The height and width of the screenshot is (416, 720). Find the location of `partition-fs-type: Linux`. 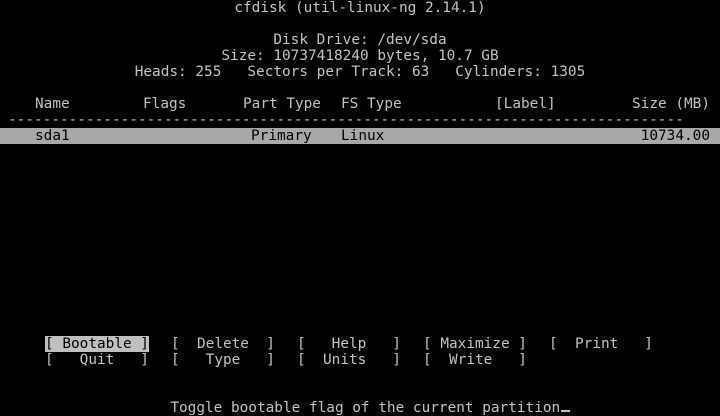

partition-fs-type: Linux is located at coordinates (363, 136).